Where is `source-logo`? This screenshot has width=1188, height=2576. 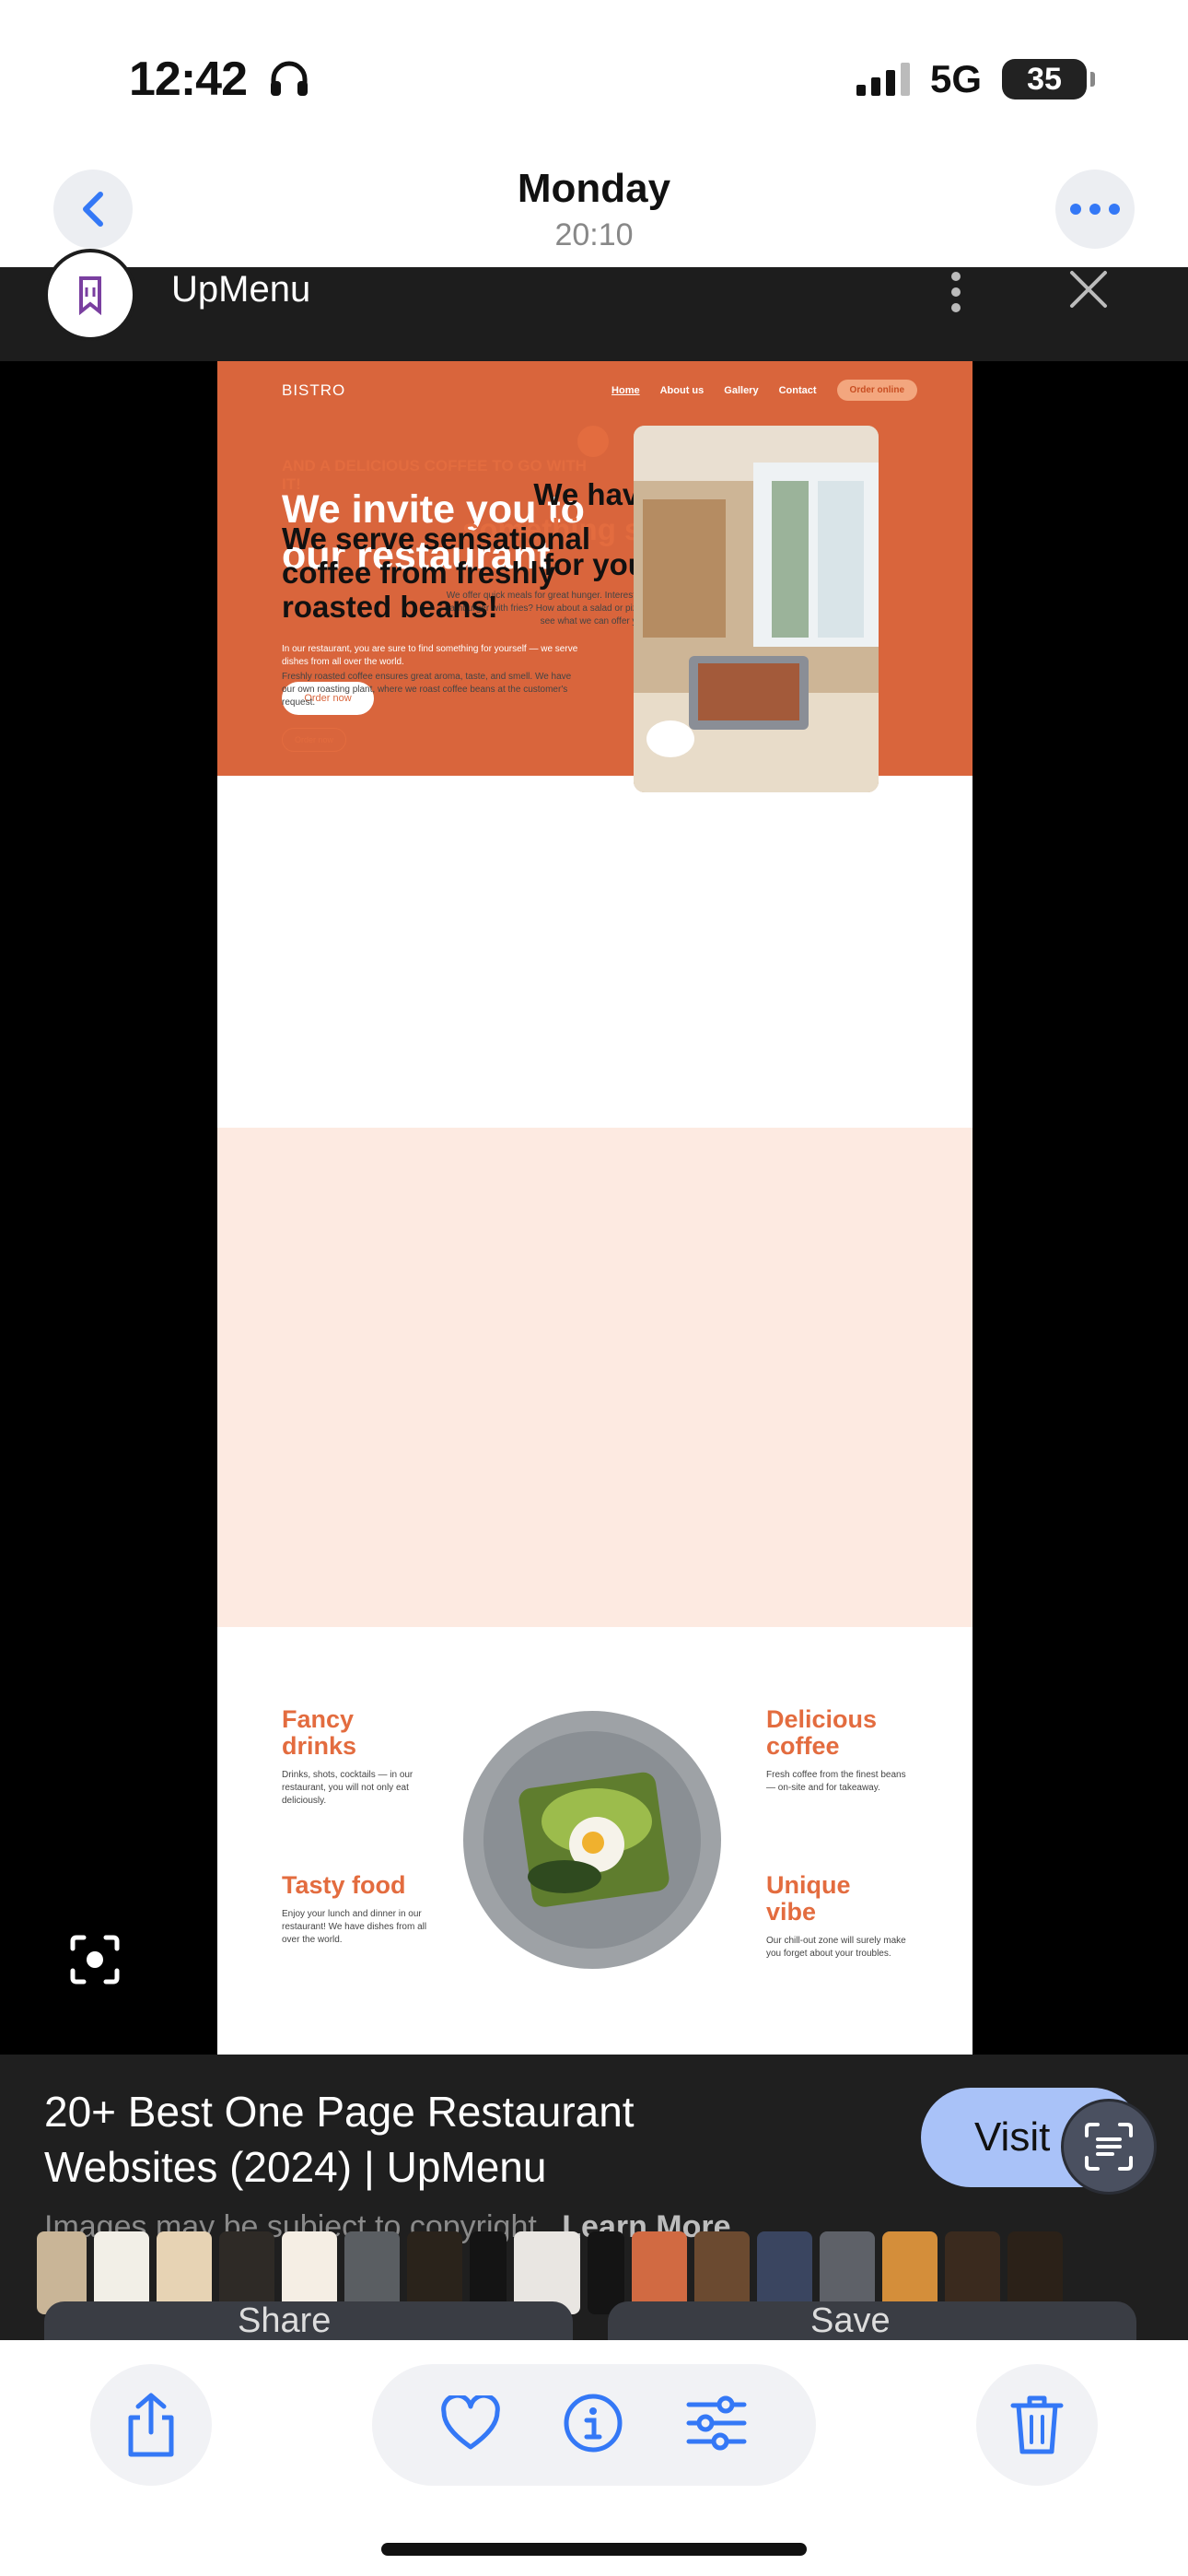
source-logo is located at coordinates (90, 295).